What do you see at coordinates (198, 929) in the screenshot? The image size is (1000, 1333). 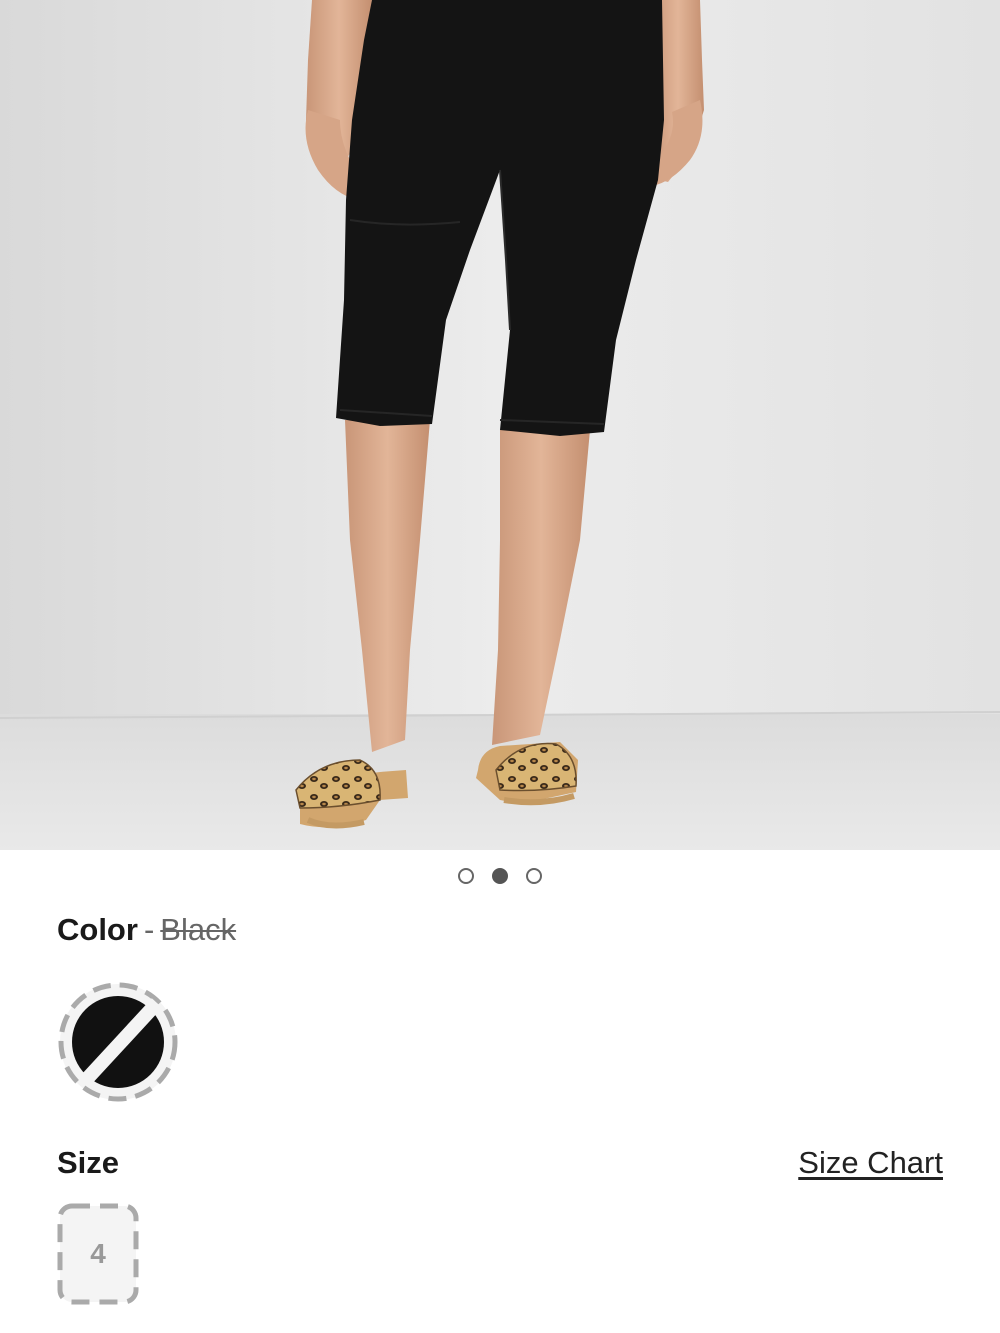 I see `selected-color-value: Black` at bounding box center [198, 929].